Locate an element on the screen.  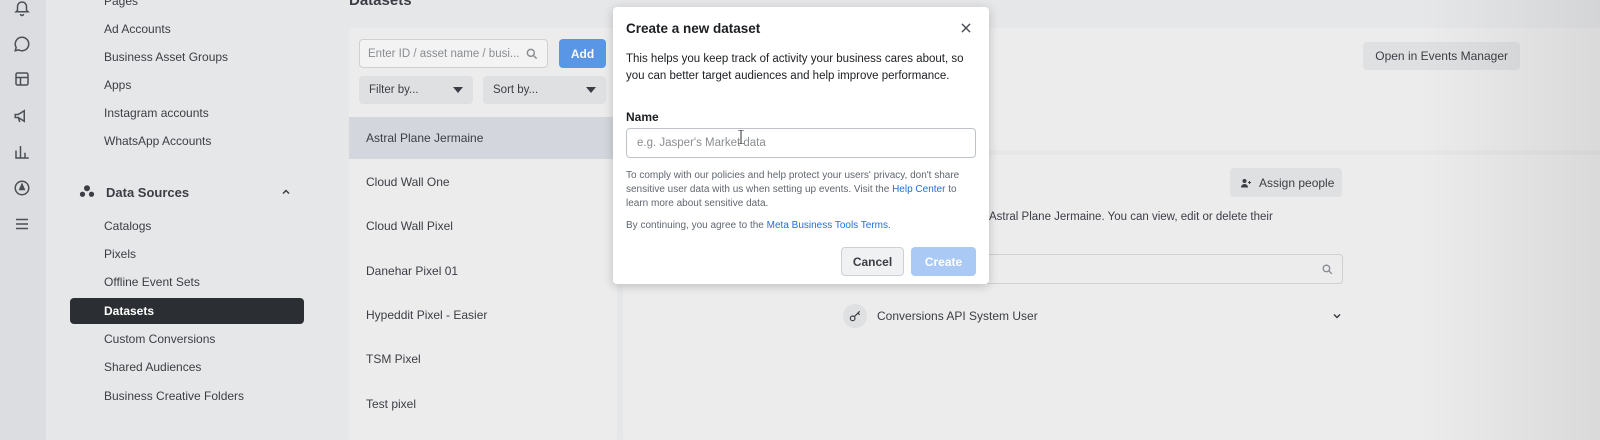
sidebar-item-instagram-accounts: Instagram accounts is located at coordinates (187, 113).